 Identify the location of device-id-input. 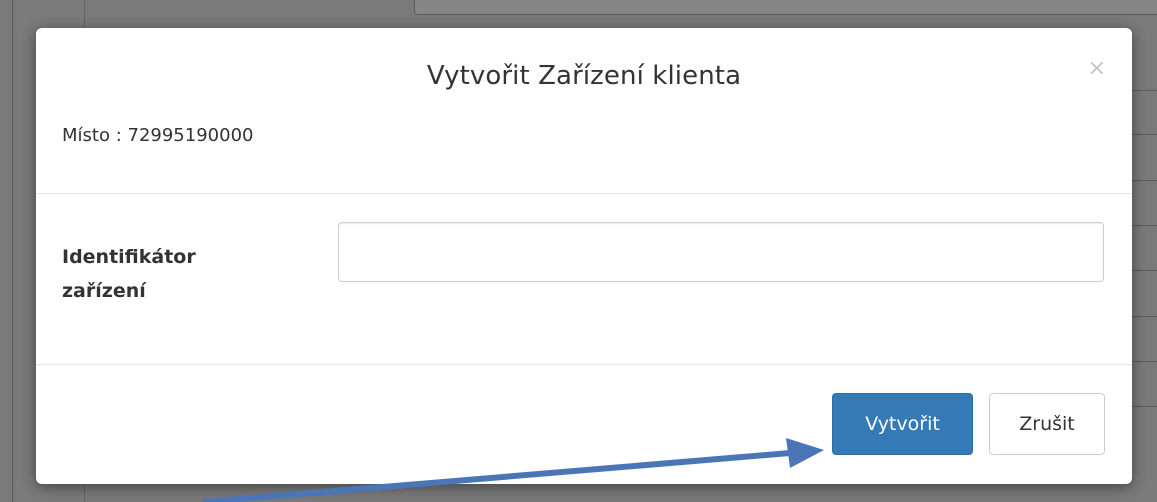
(721, 252).